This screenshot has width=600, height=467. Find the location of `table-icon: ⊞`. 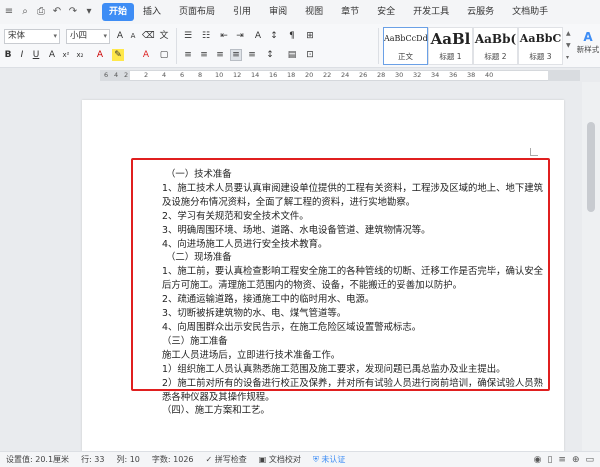

table-icon: ⊞ is located at coordinates (310, 36).